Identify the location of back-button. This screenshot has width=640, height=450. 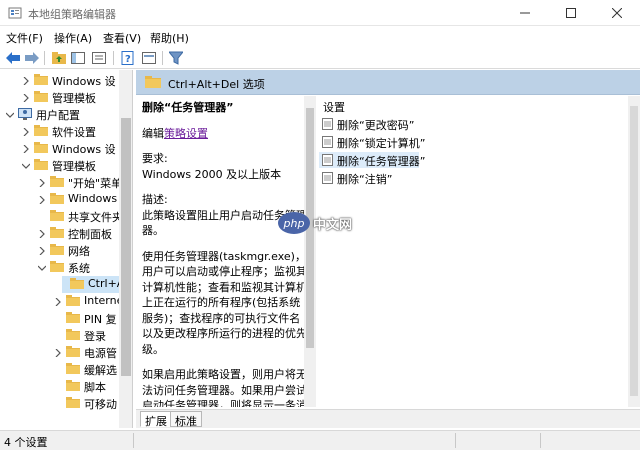
(13, 58).